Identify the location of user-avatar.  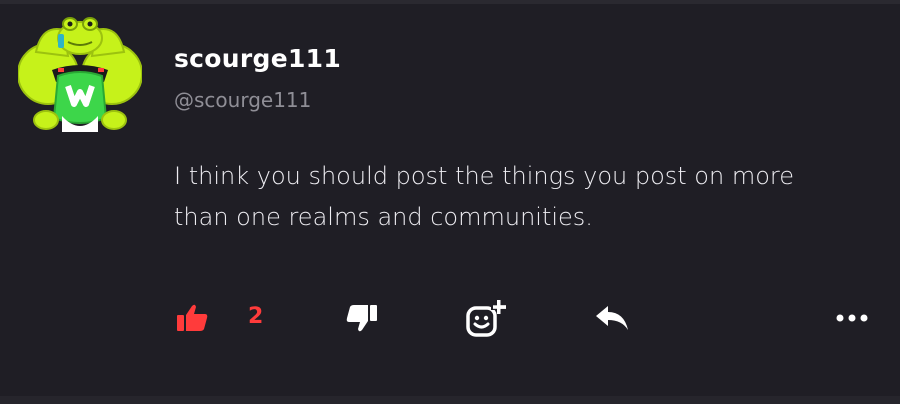
(80, 74).